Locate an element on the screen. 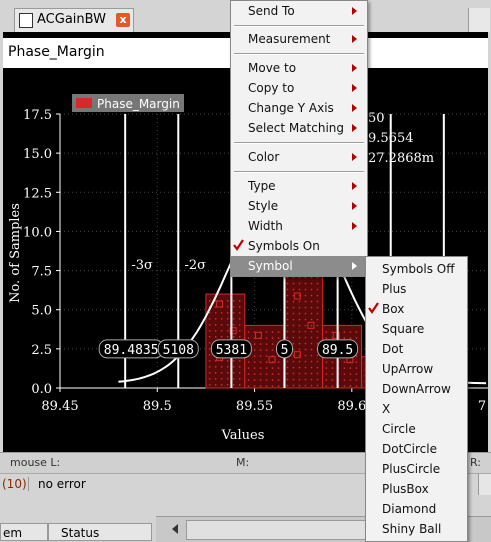 The width and height of the screenshot is (491, 542). value-label-text: 5381 is located at coordinates (231, 350).